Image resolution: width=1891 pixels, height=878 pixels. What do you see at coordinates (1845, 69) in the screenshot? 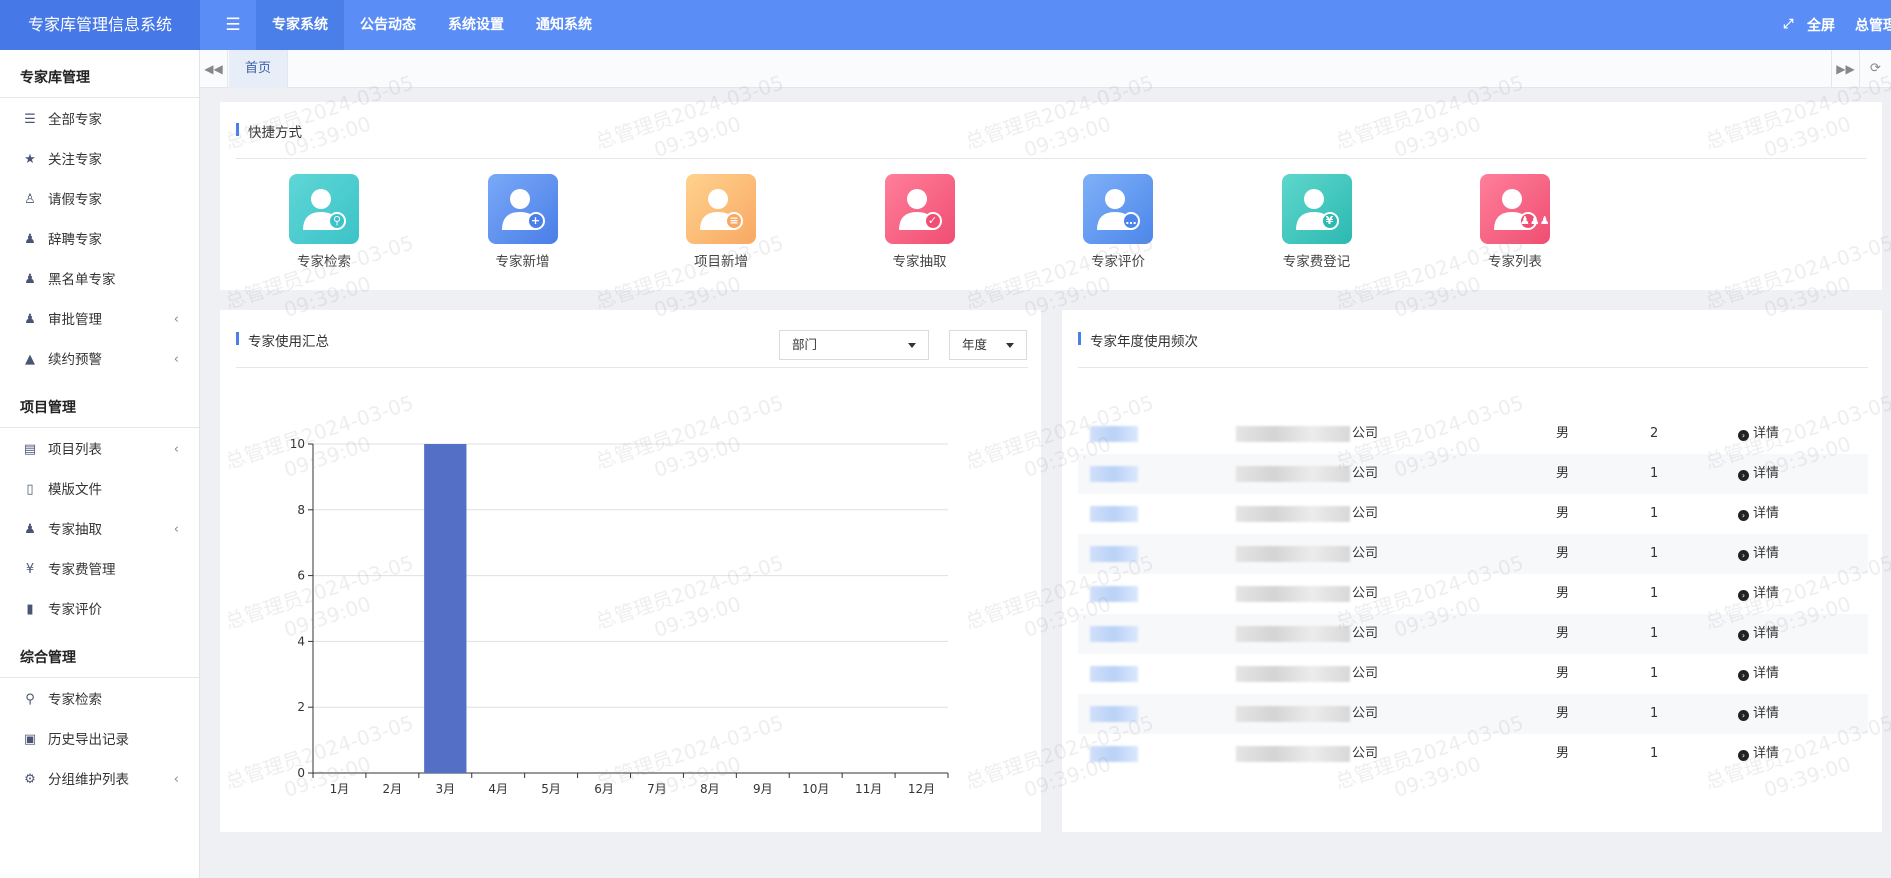
I see `tab-scroll-right-icon: ▶▶` at bounding box center [1845, 69].